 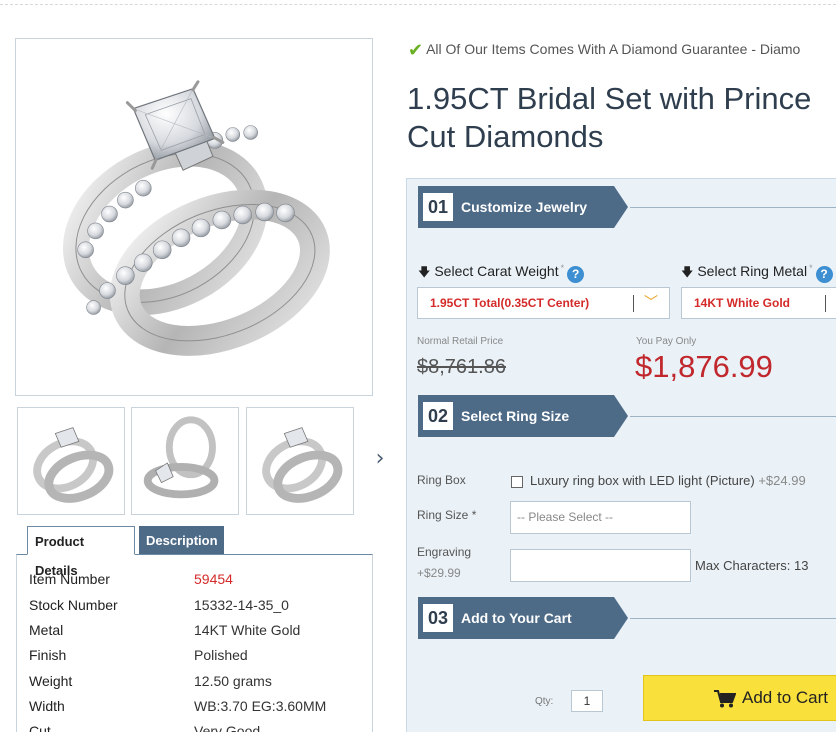 I want to click on detail-value: 59454, so click(x=213, y=579).